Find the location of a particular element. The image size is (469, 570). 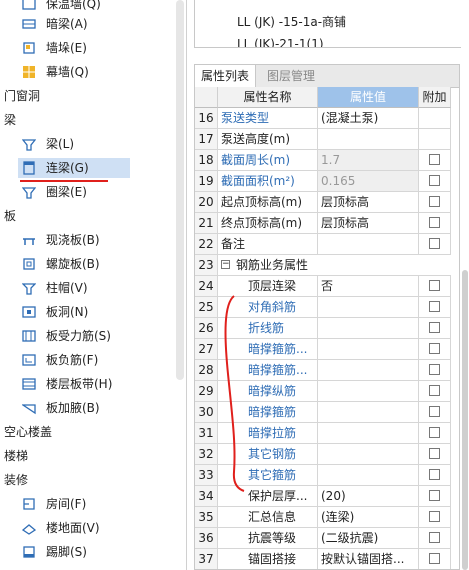

property-value: (二级抗震) is located at coordinates (368, 538).